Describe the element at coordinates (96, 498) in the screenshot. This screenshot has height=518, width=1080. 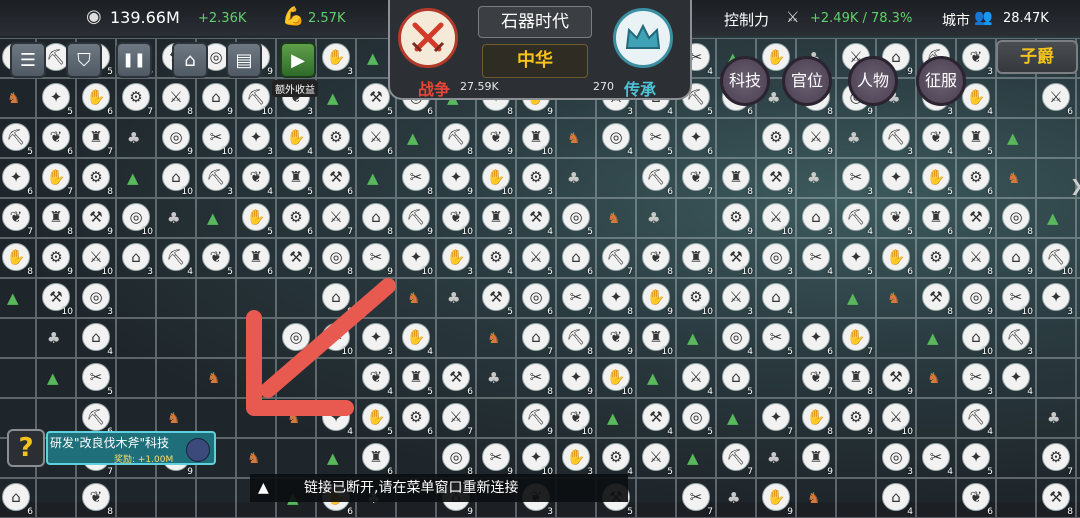
I see `map-tile: ❦8` at that location.